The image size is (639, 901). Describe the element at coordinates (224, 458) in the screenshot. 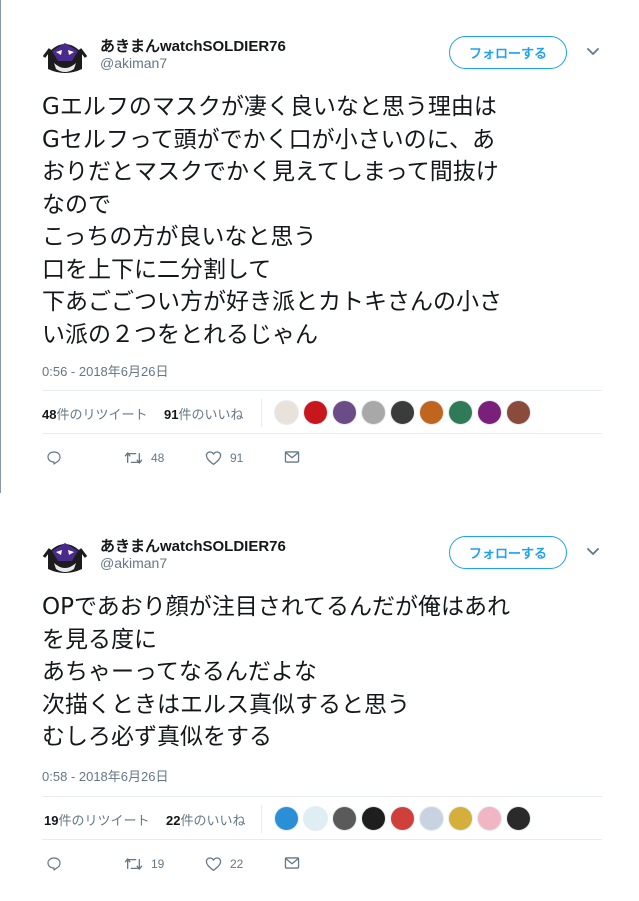

I see `like-button: 91` at that location.